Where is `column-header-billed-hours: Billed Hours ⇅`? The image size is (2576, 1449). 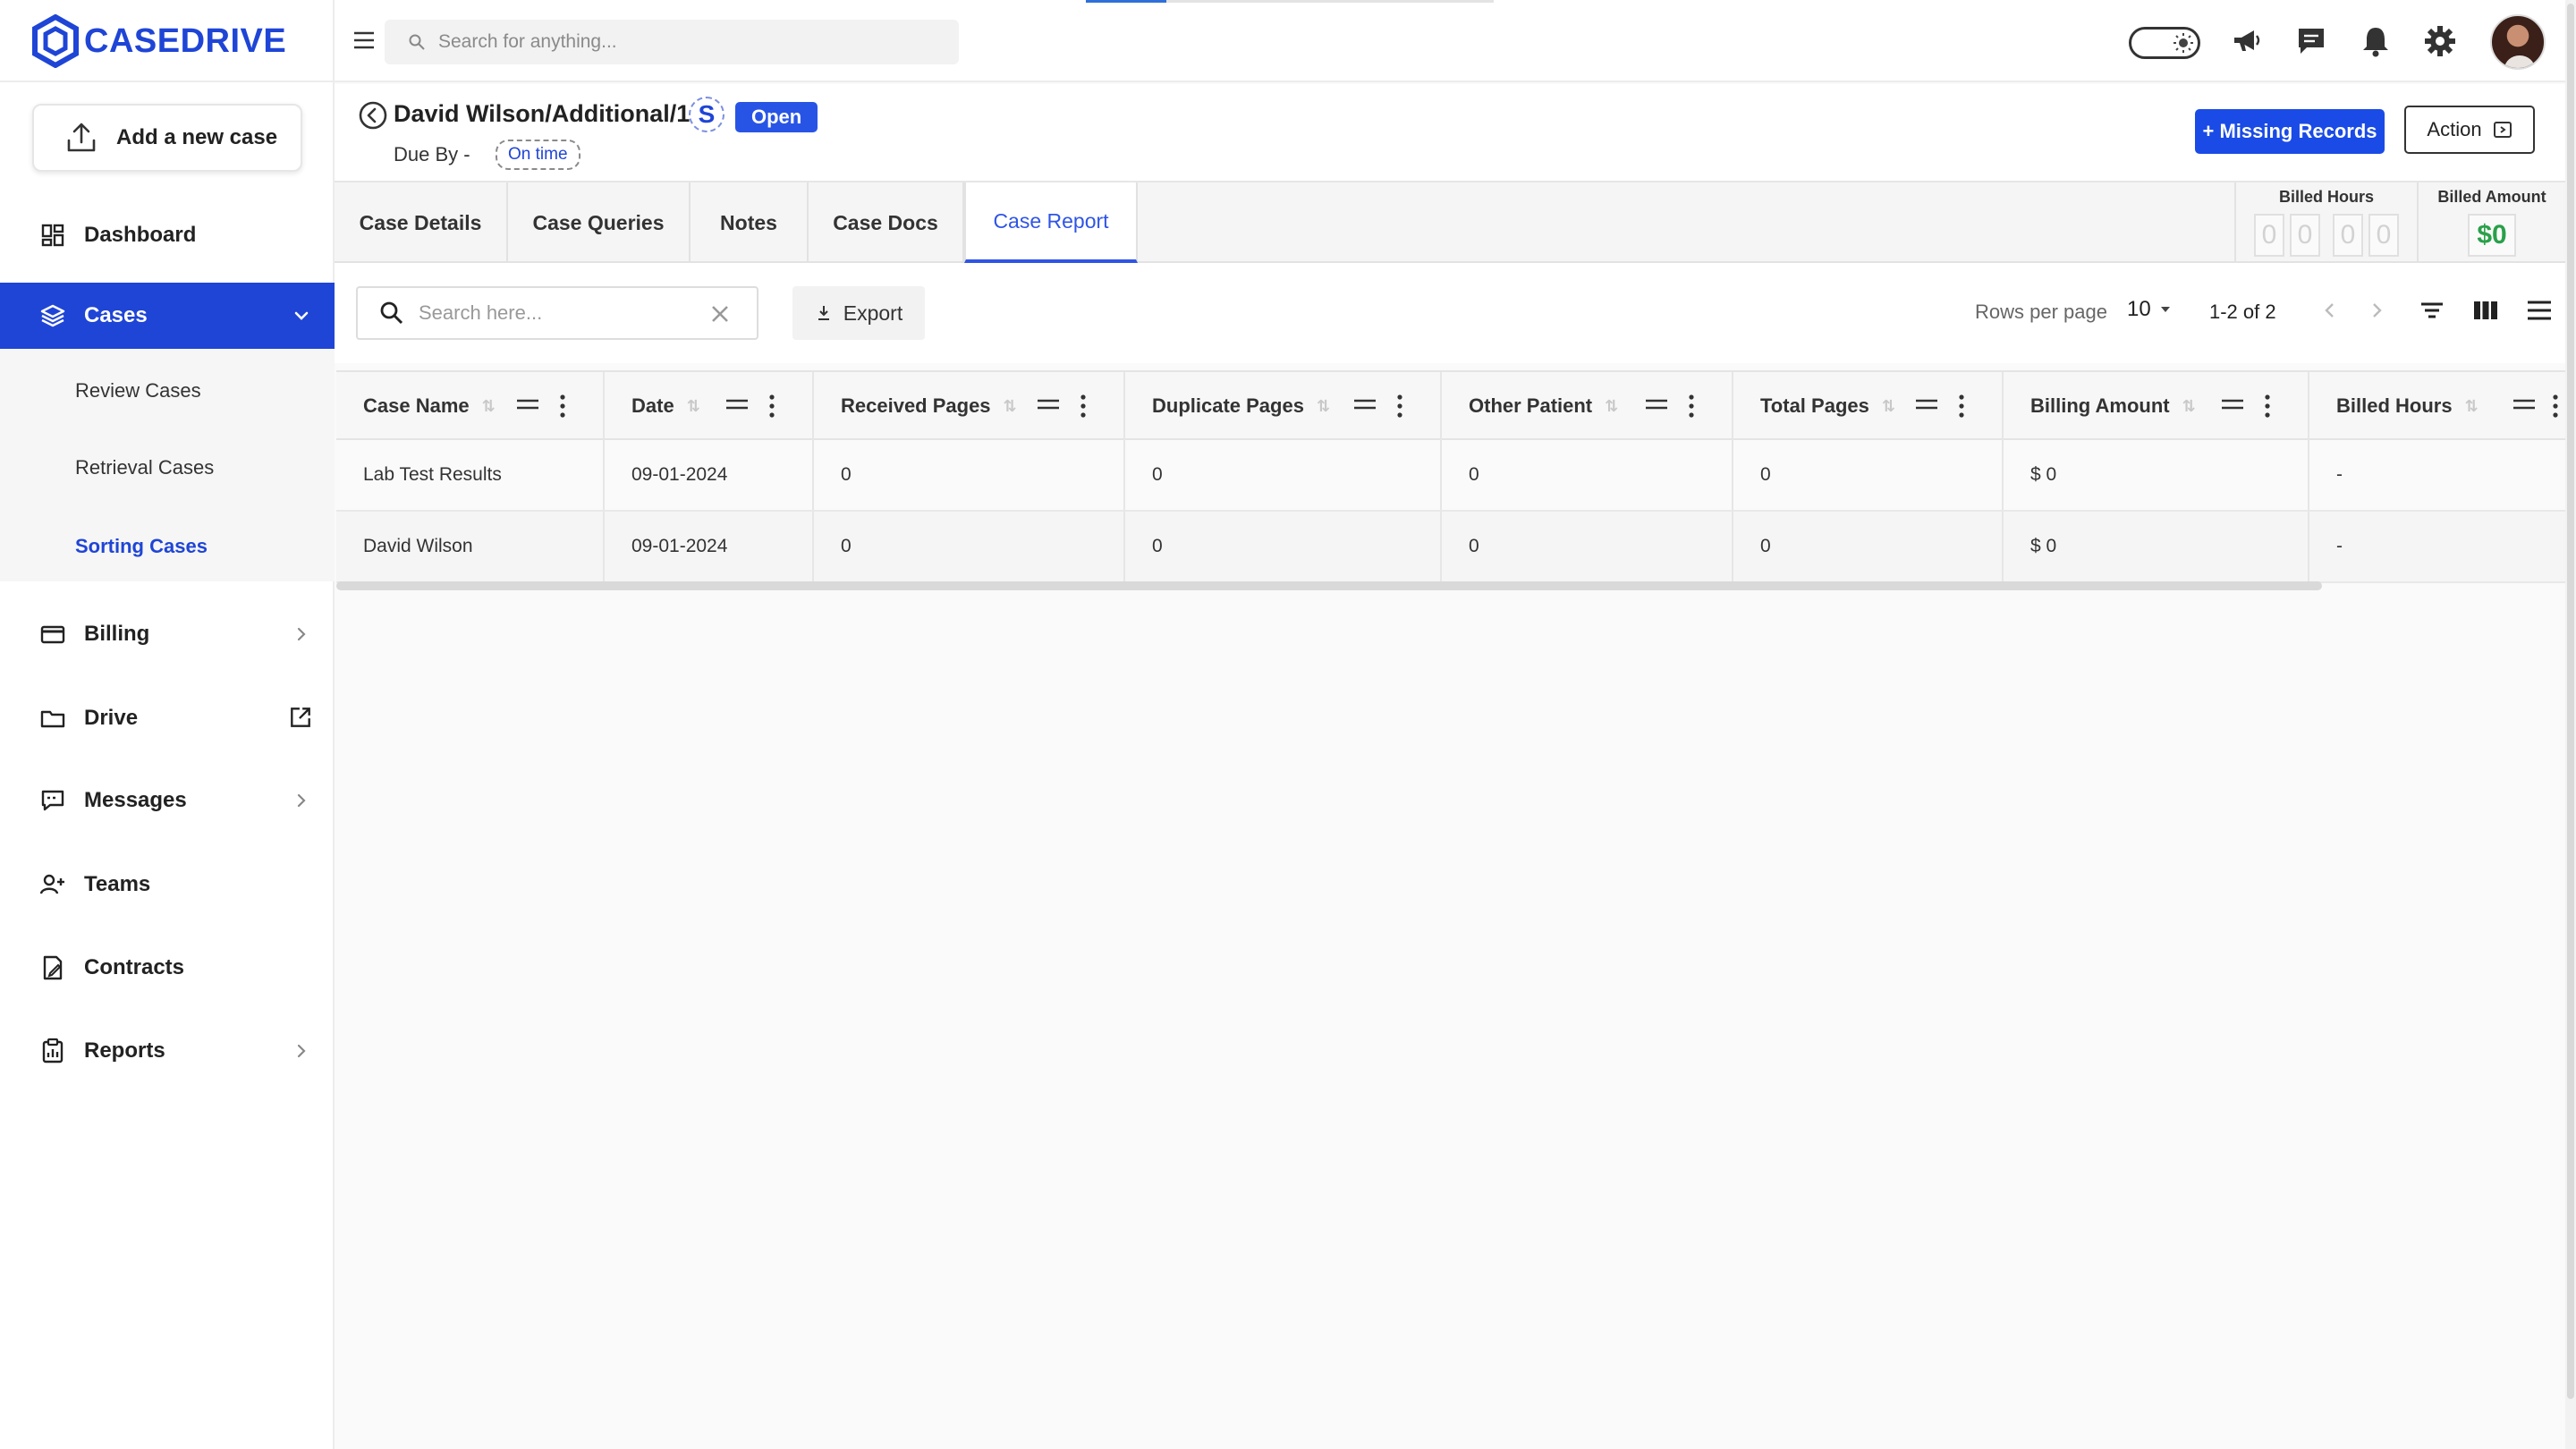 column-header-billed-hours: Billed Hours ⇅ is located at coordinates (2437, 406).